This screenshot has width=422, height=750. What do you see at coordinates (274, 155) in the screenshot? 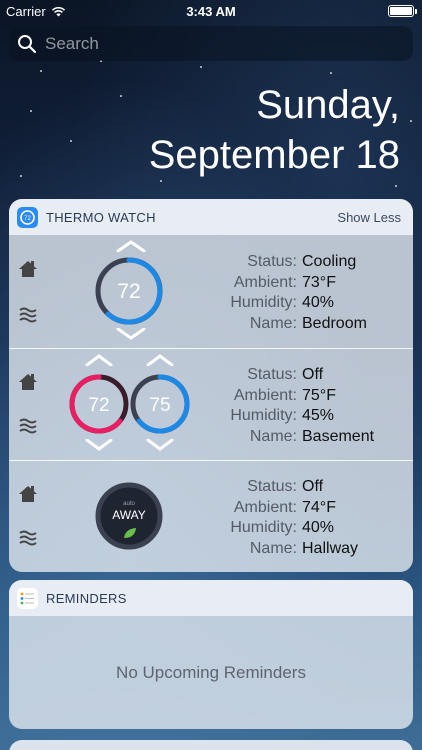
I see `month-day-label: September 18` at bounding box center [274, 155].